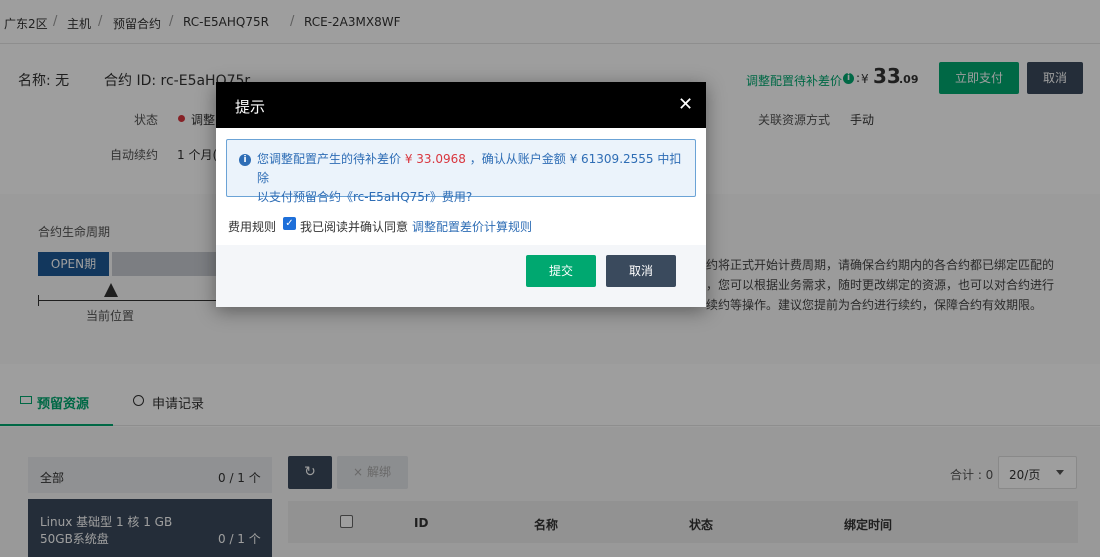 This screenshot has height=557, width=1100. What do you see at coordinates (461, 276) in the screenshot?
I see `dialog-footer: 提交 取消` at bounding box center [461, 276].